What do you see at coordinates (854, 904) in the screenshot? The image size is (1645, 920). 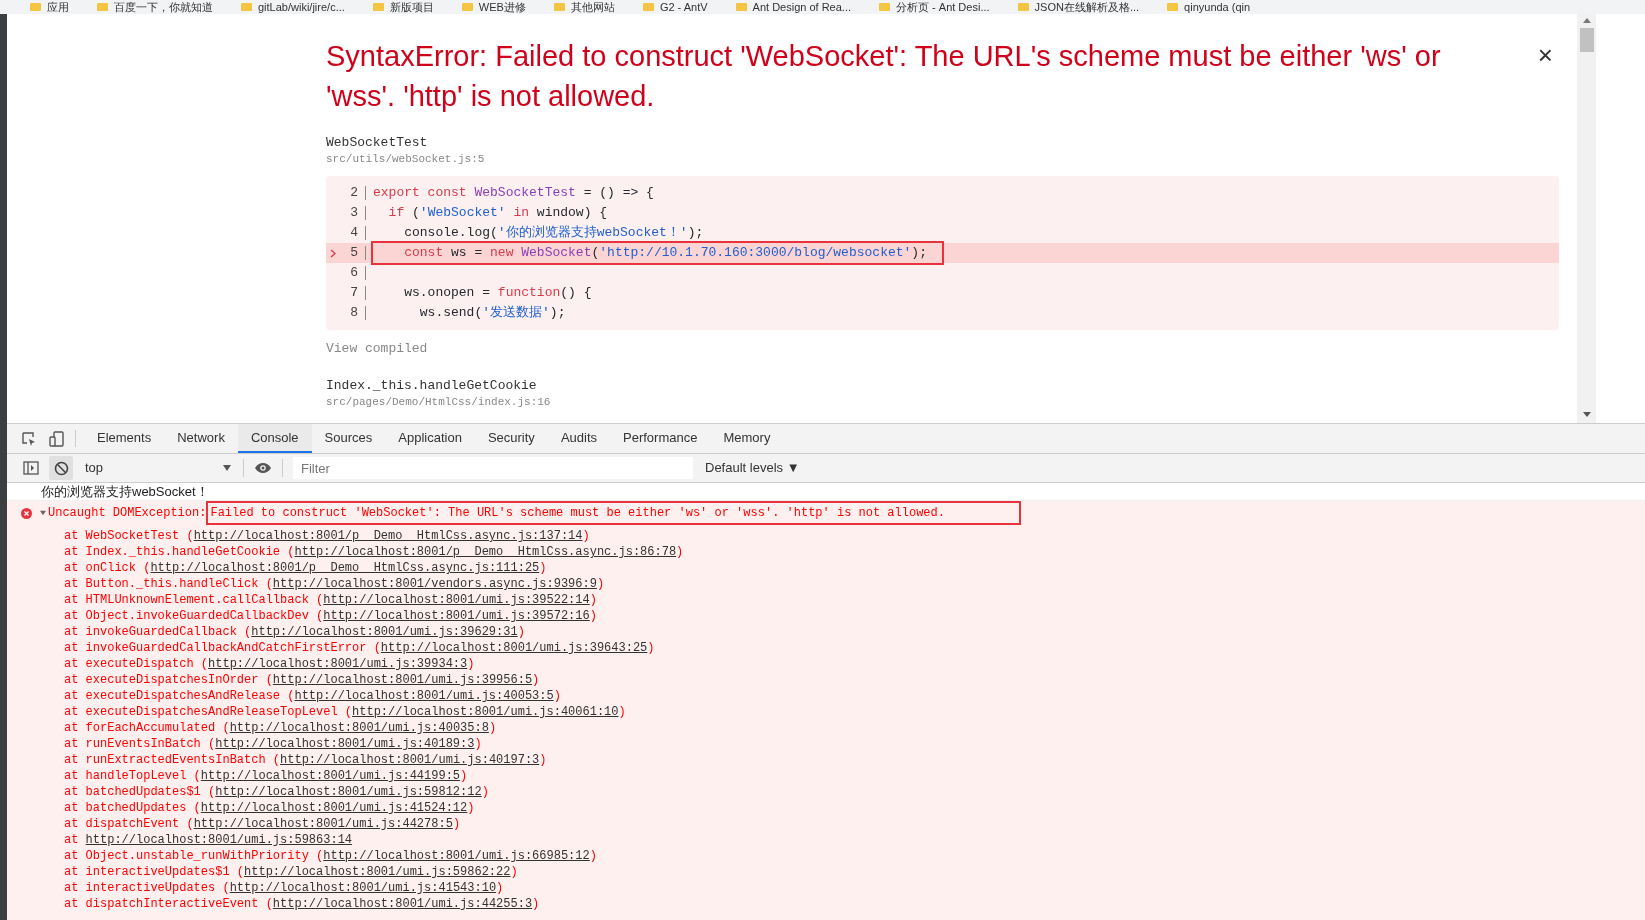 I see `stack-frame: at dispatchInteractiveEvent (http://localhost:8001/umi.js:44255:3)` at bounding box center [854, 904].